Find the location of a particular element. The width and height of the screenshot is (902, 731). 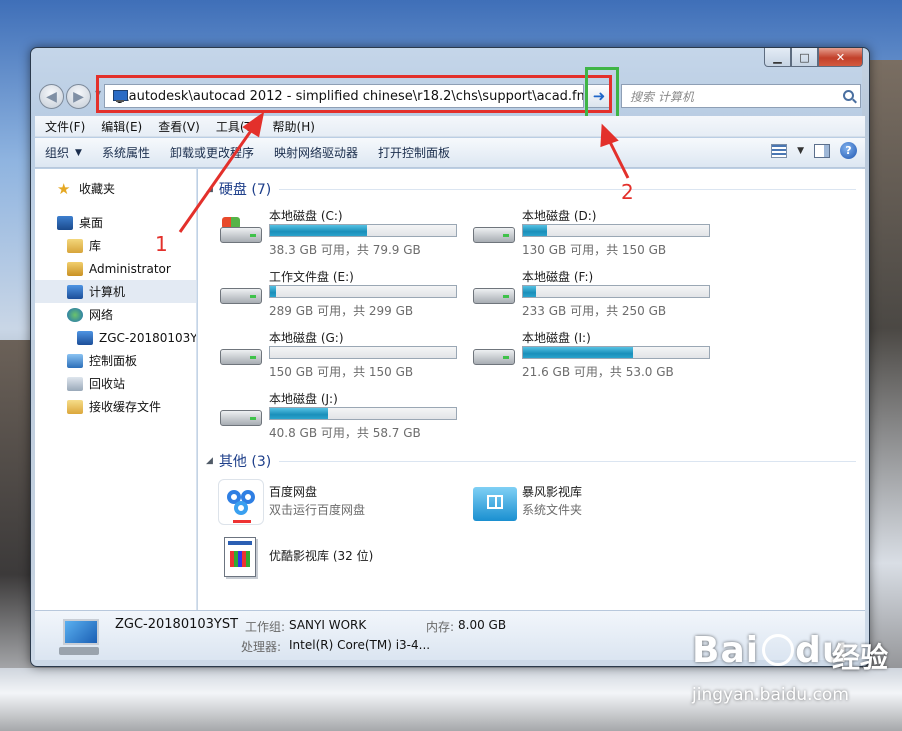

watermark-experience: 经验 is located at coordinates (860, 657).